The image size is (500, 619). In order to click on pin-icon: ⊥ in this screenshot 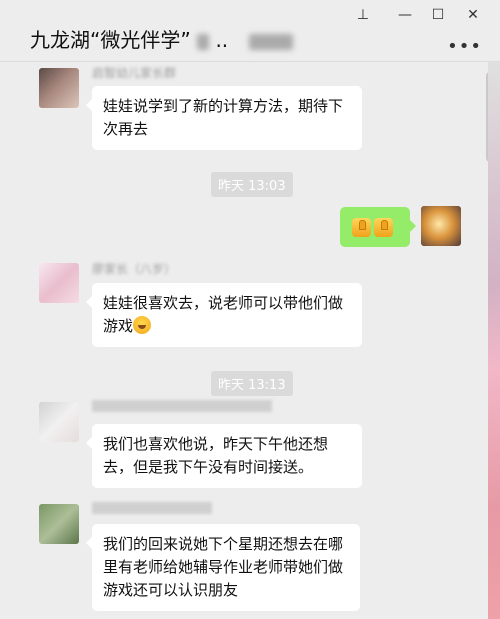, I will do `click(363, 15)`.